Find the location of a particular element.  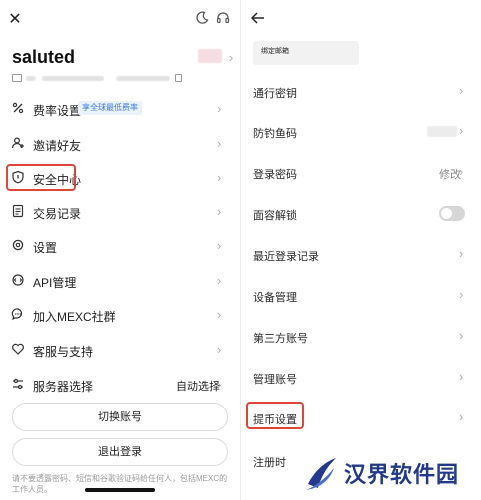

menu-item-trade-history: 交易记录 › is located at coordinates (120, 212).